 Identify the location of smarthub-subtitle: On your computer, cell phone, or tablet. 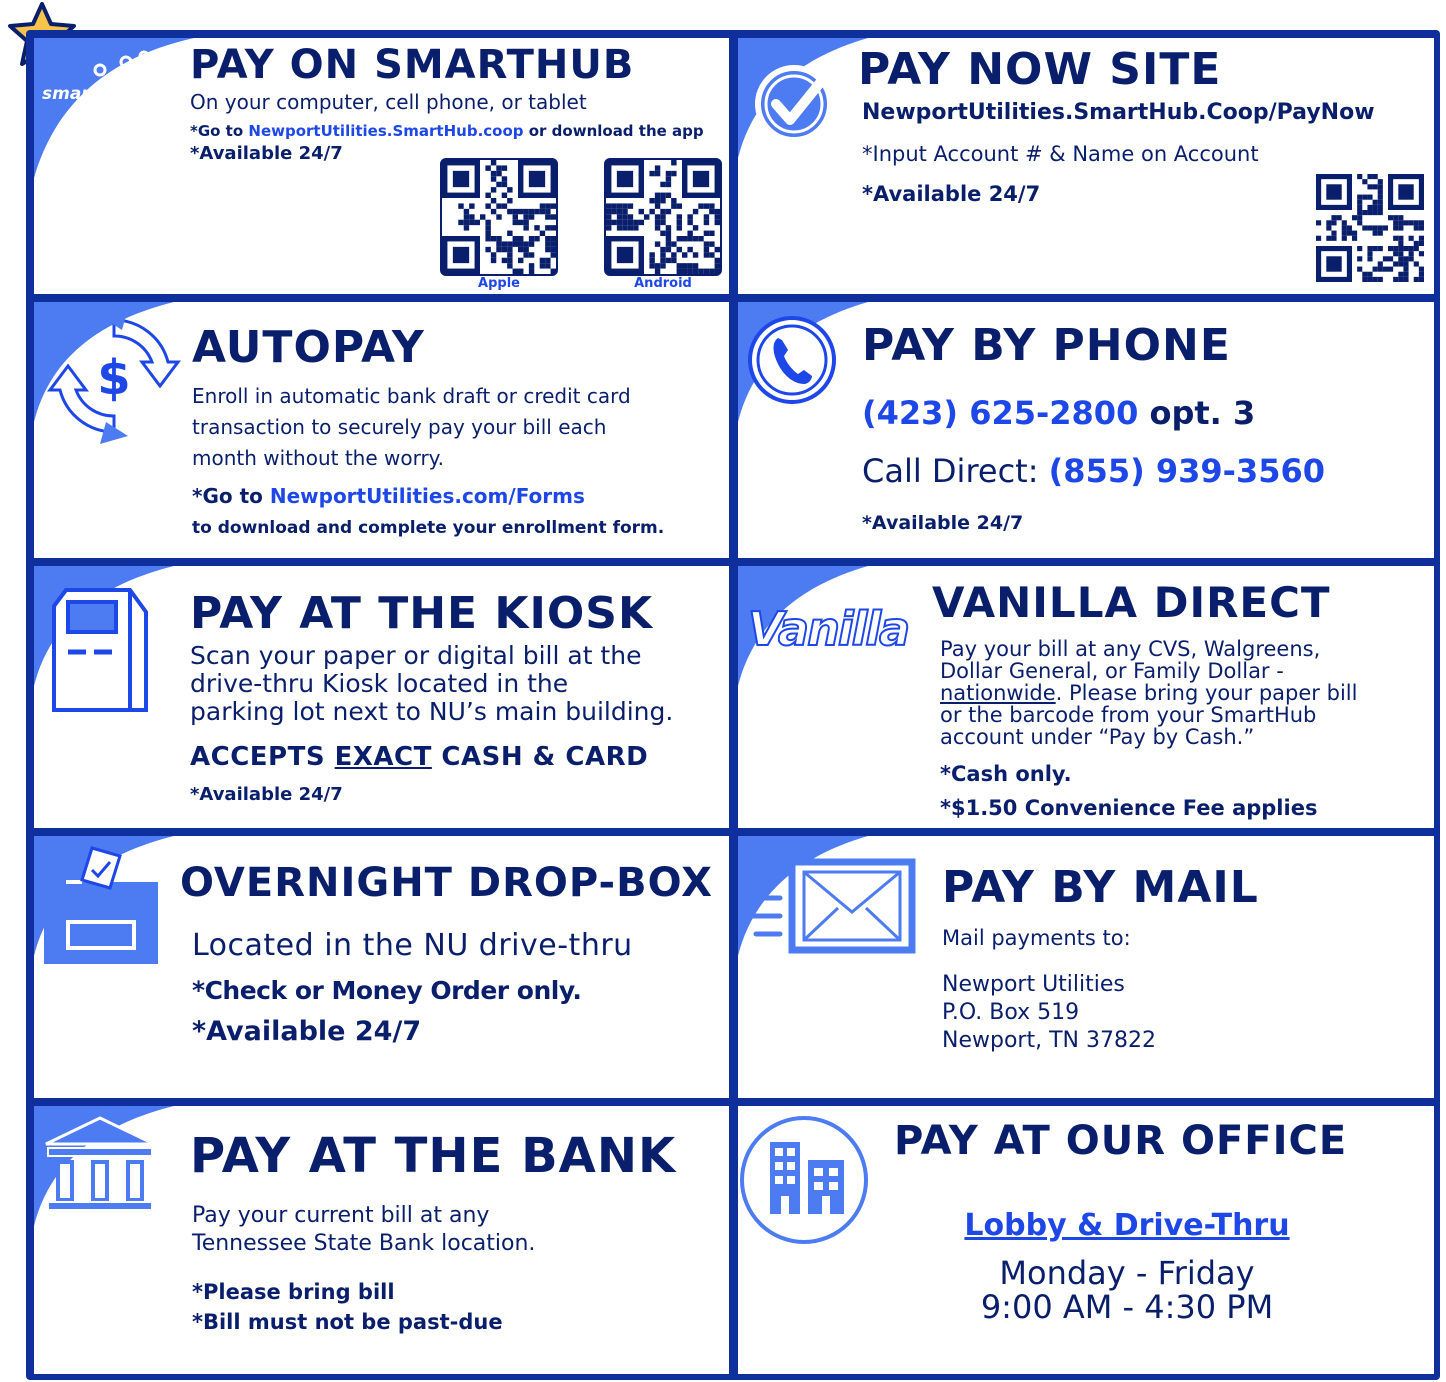
(388, 102).